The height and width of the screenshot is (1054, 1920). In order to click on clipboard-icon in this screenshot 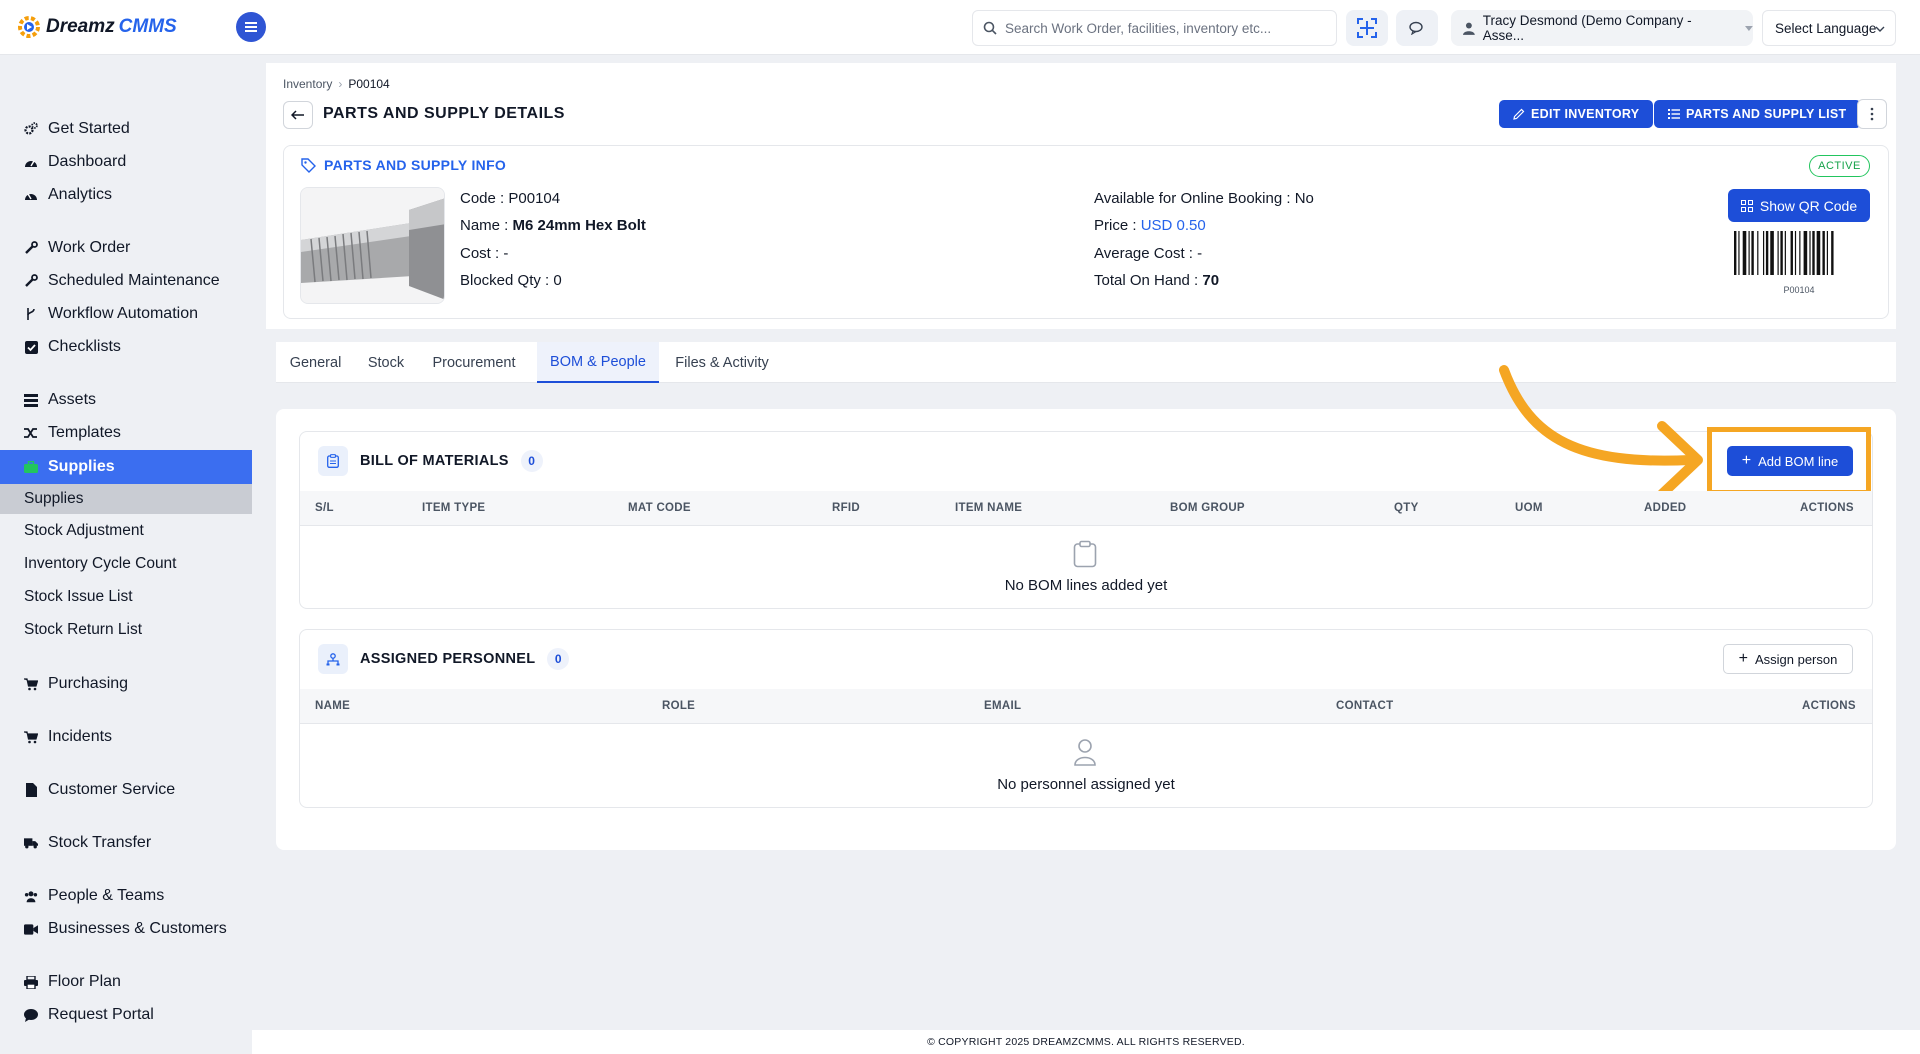, I will do `click(333, 461)`.